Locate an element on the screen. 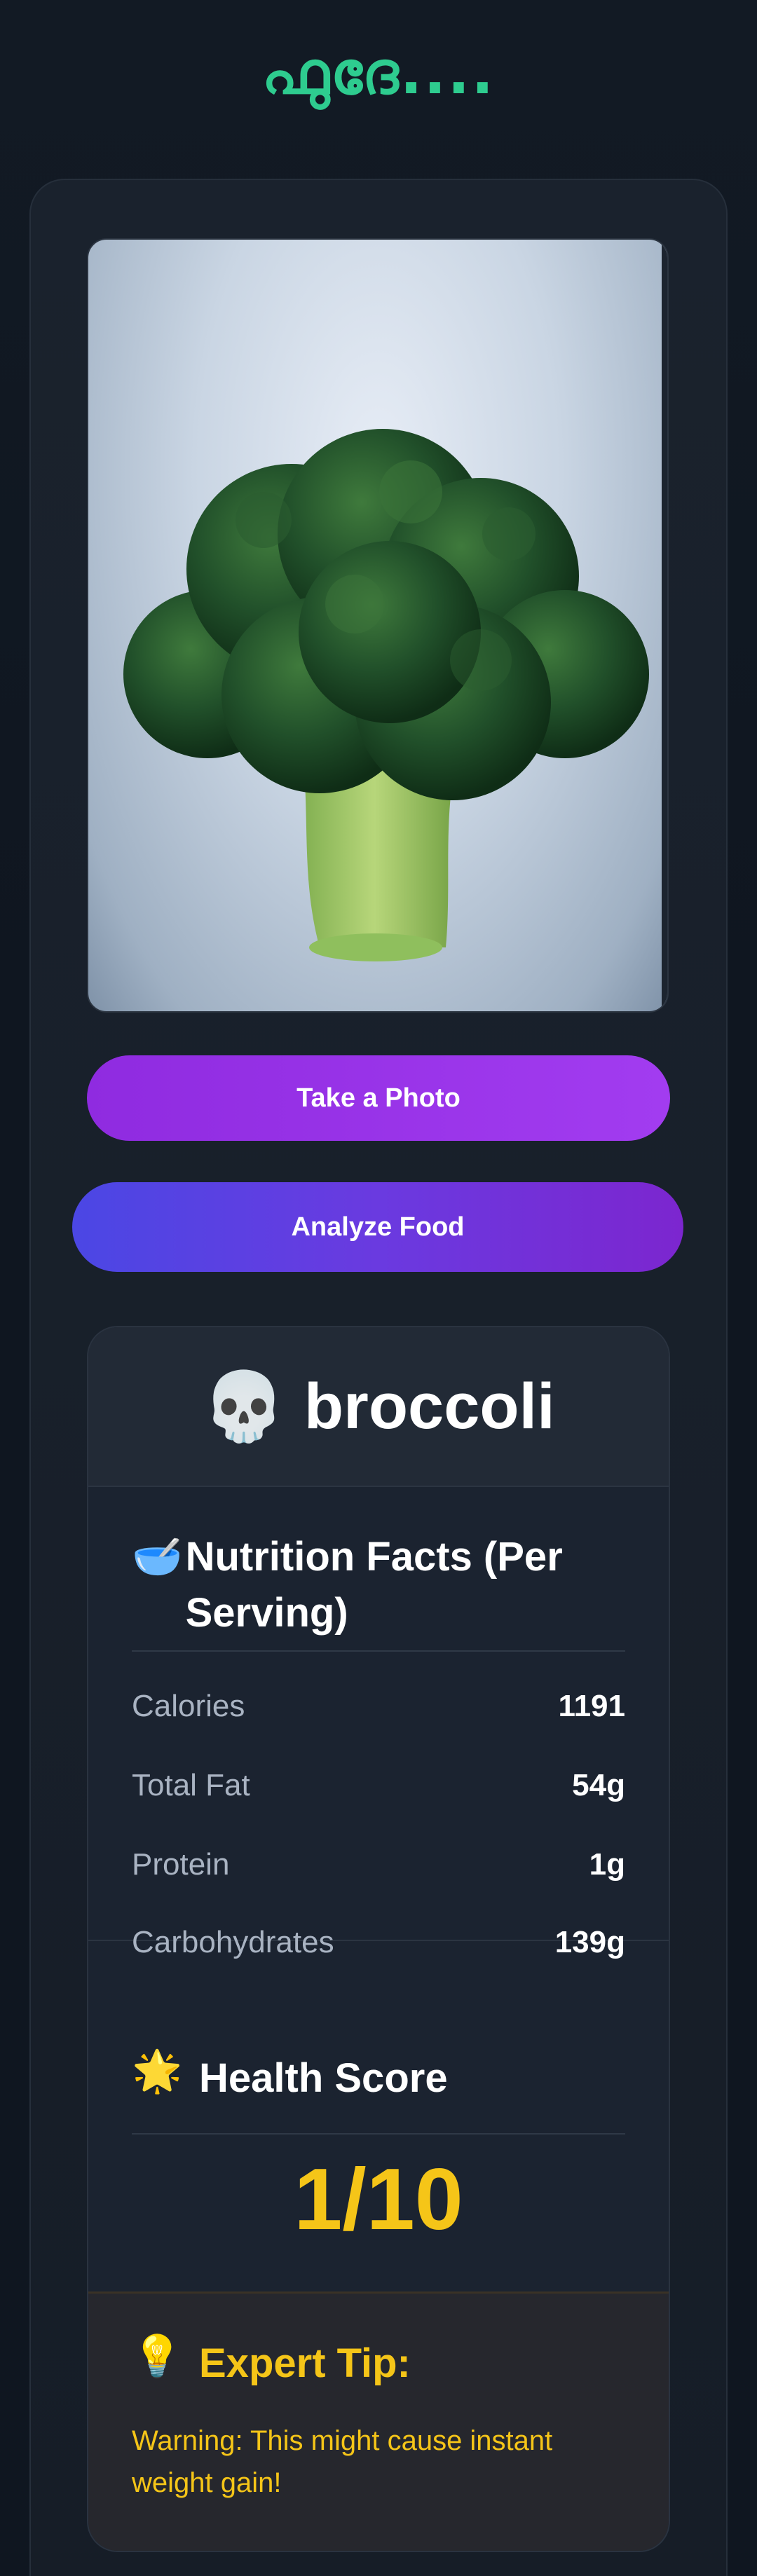 The image size is (757, 2576). nutrition-row-protein: Protein 1g is located at coordinates (378, 1865).